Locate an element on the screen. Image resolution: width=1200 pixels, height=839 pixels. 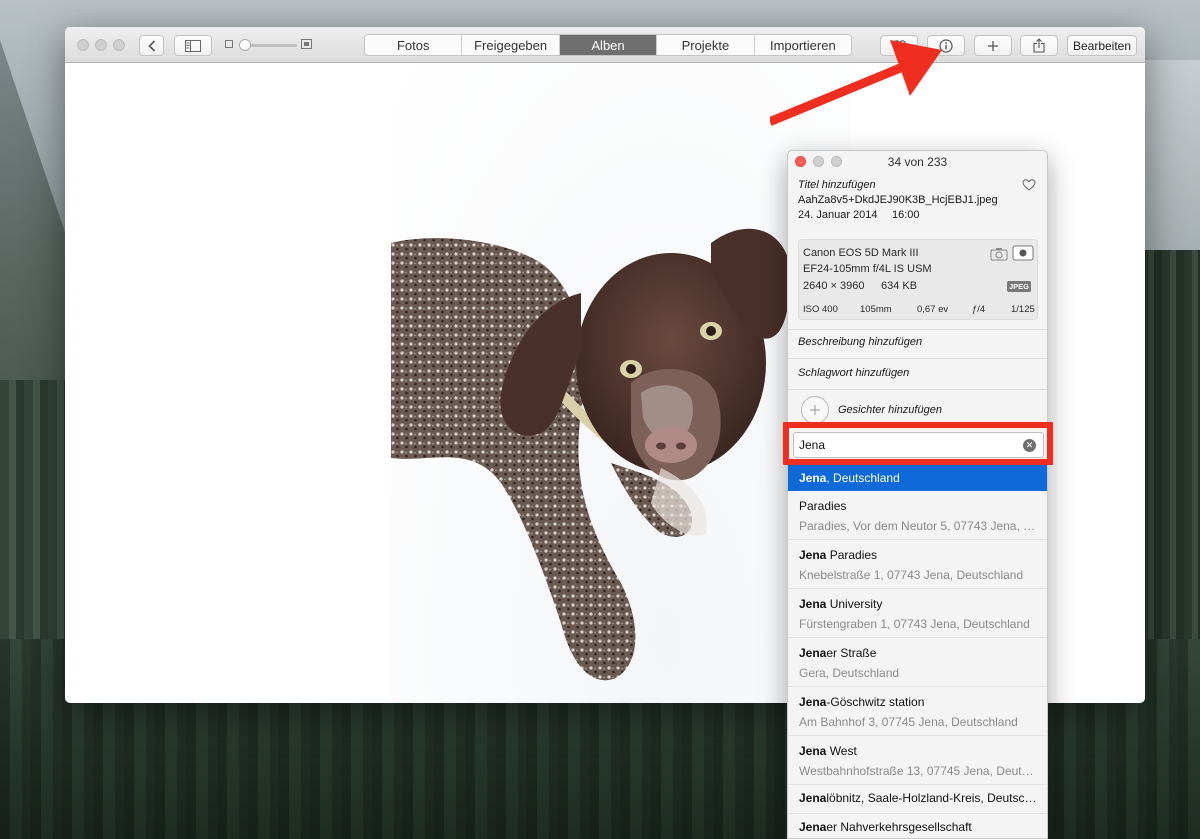
sidebar-icon is located at coordinates (193, 45).